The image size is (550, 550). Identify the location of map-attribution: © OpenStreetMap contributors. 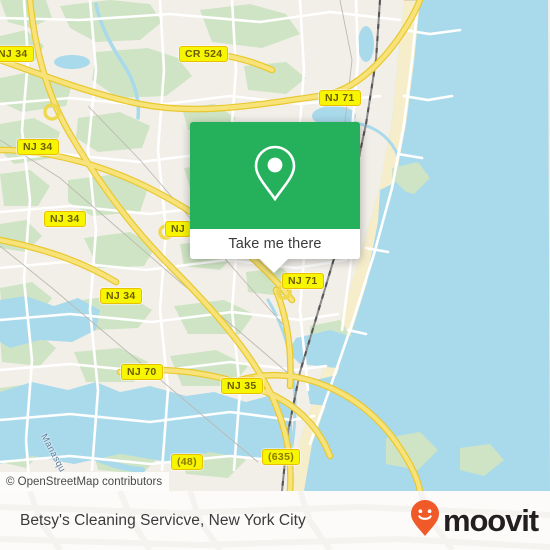
(85, 481).